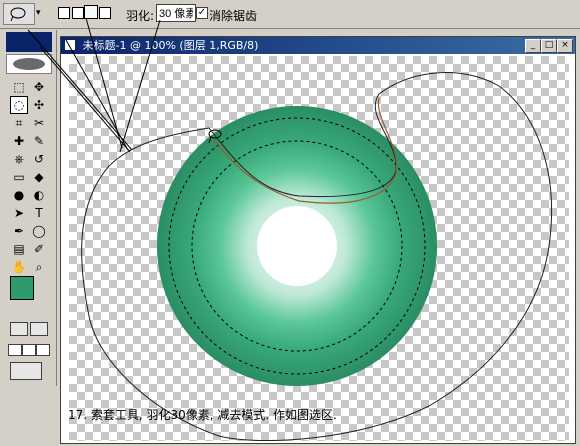  I want to click on dodge-icon: ◐, so click(39, 195).